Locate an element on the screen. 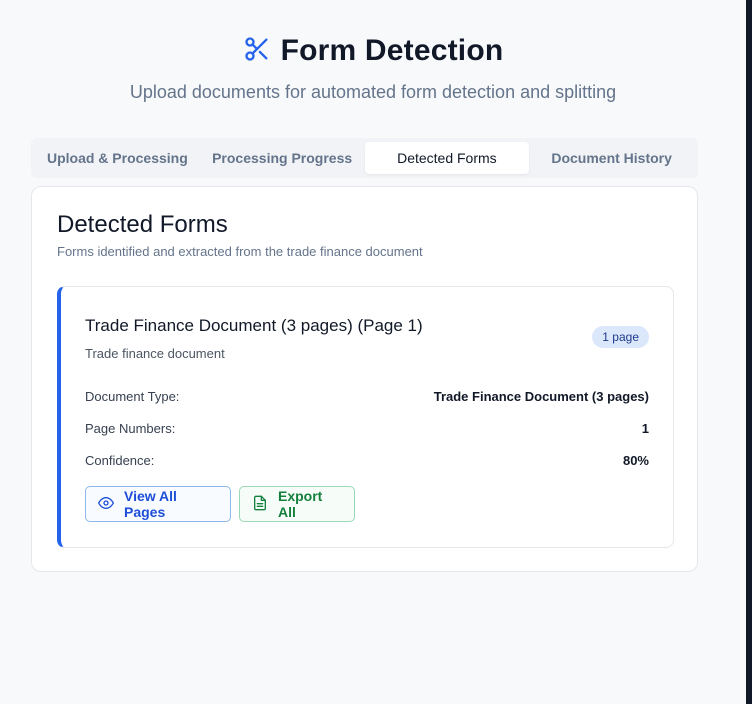  view-all-pages-label: View All Pages is located at coordinates (150, 504).